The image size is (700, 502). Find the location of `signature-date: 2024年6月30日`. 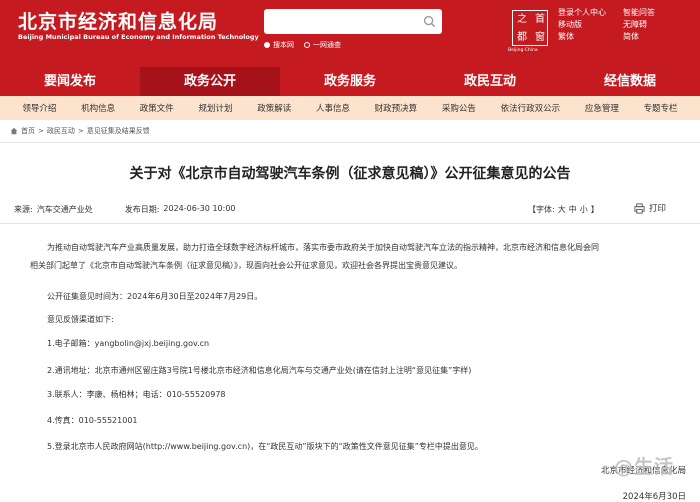

signature-date: 2024年6月30日 is located at coordinates (654, 497).